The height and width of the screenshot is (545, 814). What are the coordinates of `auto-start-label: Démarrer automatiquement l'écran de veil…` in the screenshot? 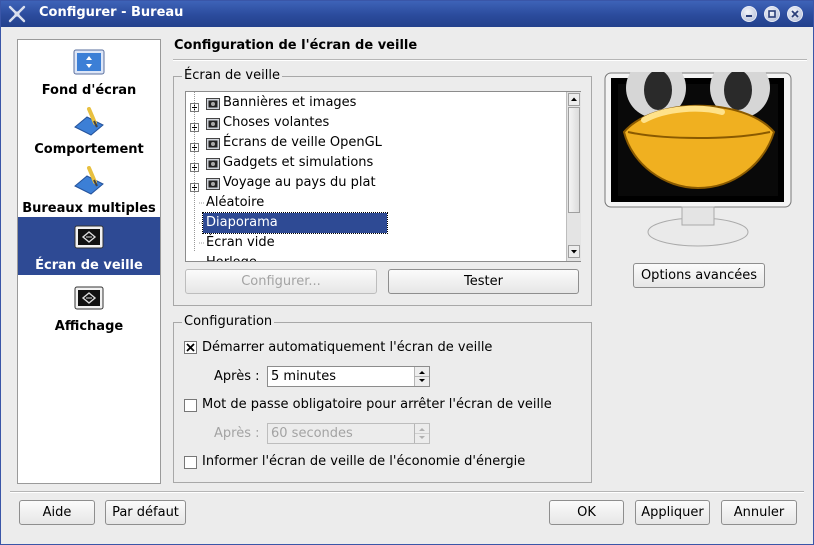 It's located at (347, 347).